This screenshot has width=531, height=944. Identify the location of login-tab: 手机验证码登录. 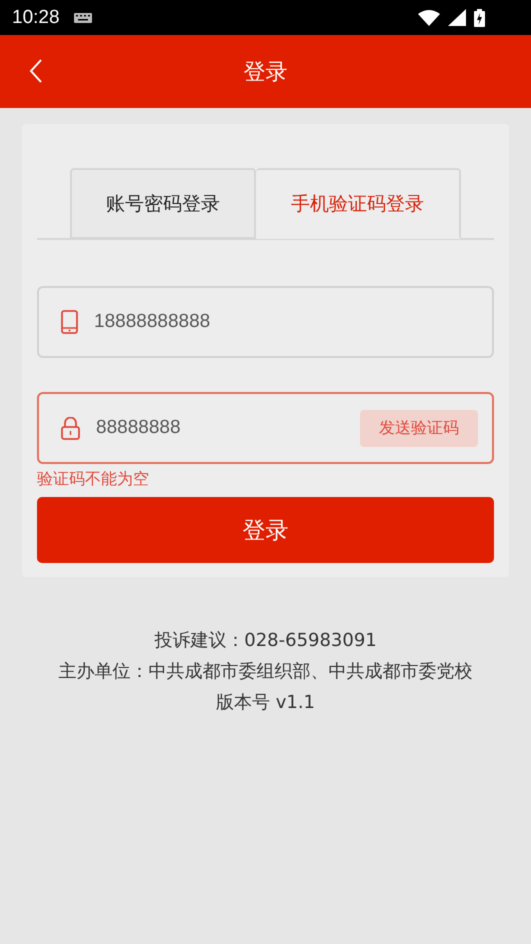
(358, 203).